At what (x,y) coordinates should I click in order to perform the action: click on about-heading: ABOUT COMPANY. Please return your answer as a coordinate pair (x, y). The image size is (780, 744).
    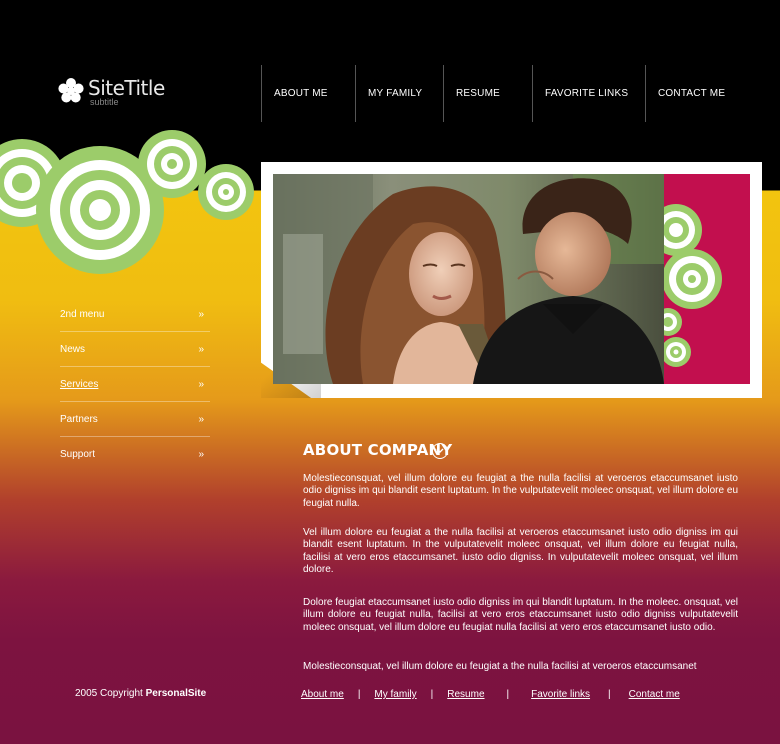
    Looking at the image, I should click on (378, 450).